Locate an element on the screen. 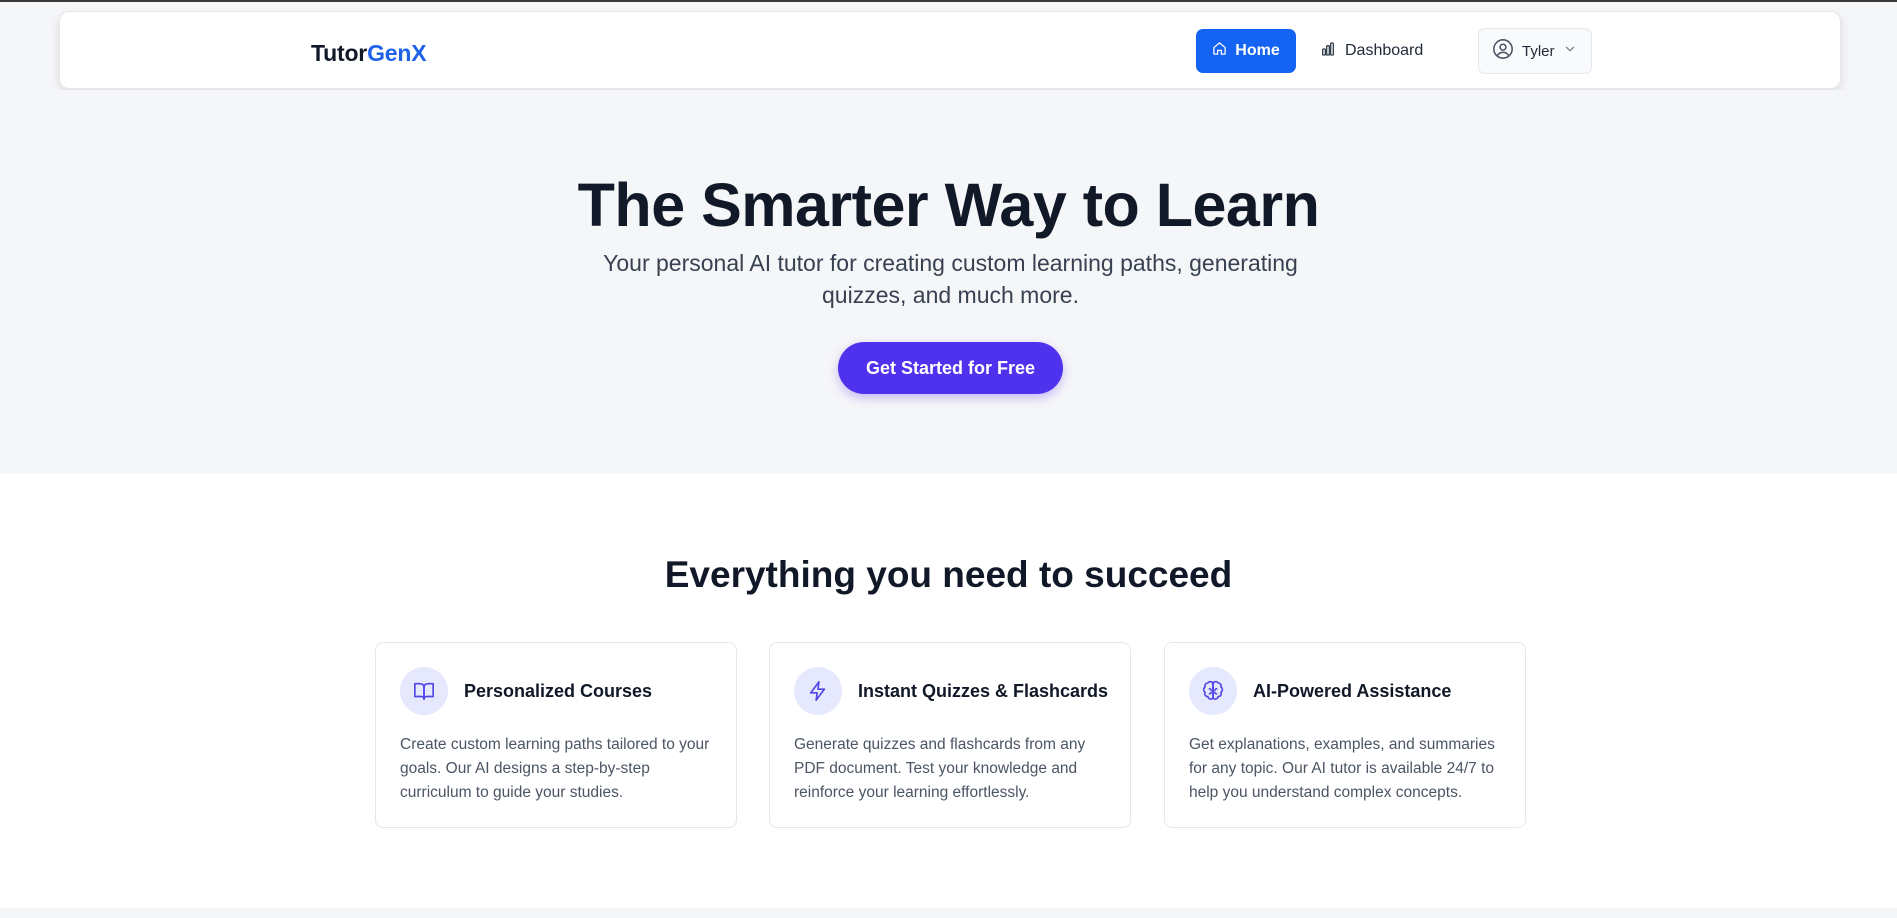 This screenshot has height=918, width=1897. feature-card-title: Personalized Courses is located at coordinates (558, 691).